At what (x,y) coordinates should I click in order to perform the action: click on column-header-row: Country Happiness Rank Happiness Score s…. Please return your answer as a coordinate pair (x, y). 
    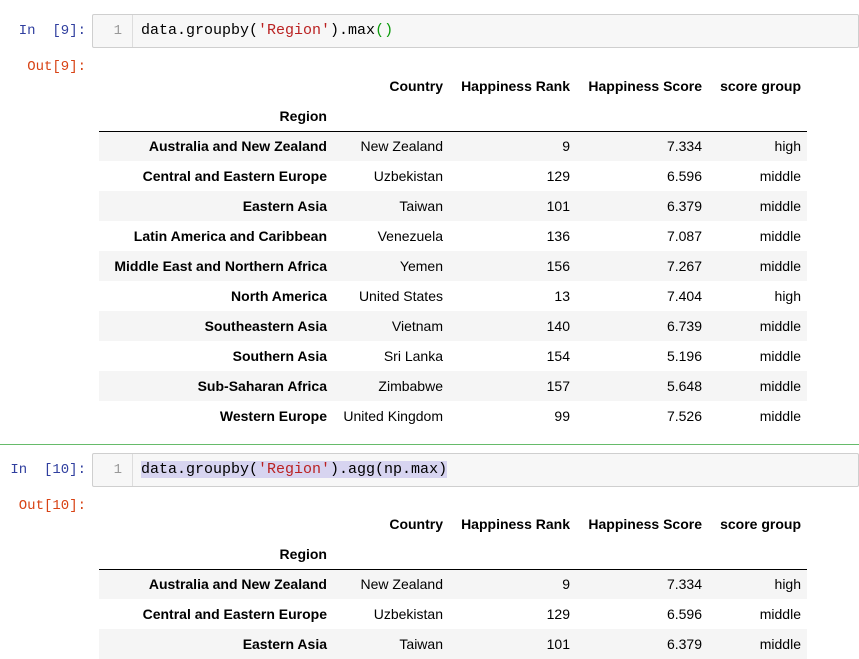
    Looking at the image, I should click on (453, 524).